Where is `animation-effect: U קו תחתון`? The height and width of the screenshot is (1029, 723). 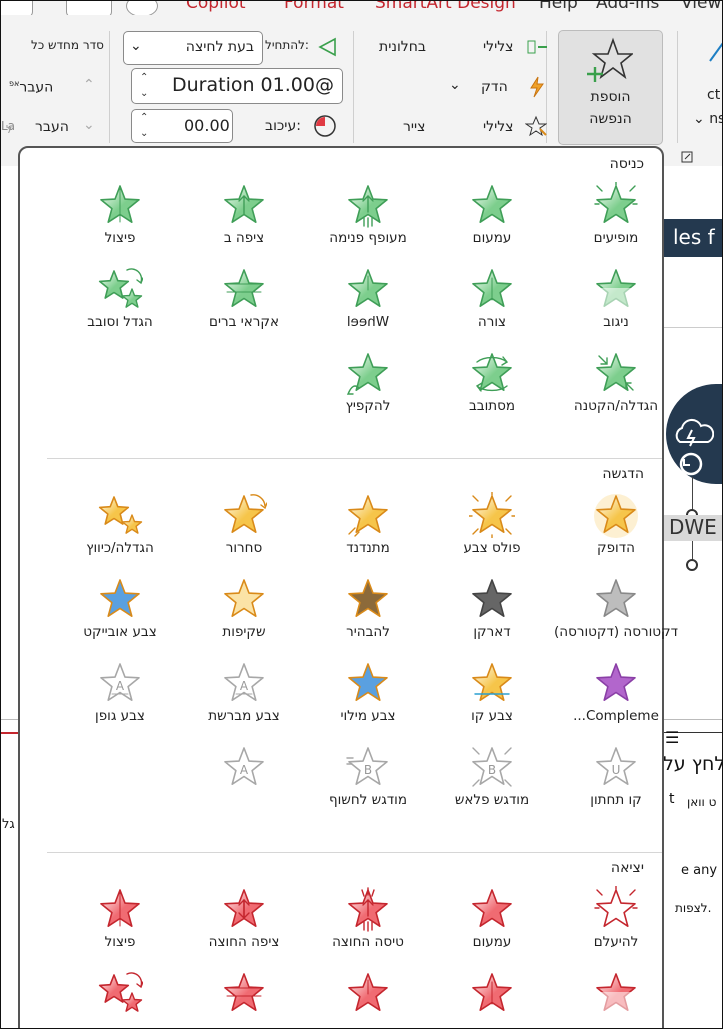
animation-effect: U קו תחתון is located at coordinates (616, 783).